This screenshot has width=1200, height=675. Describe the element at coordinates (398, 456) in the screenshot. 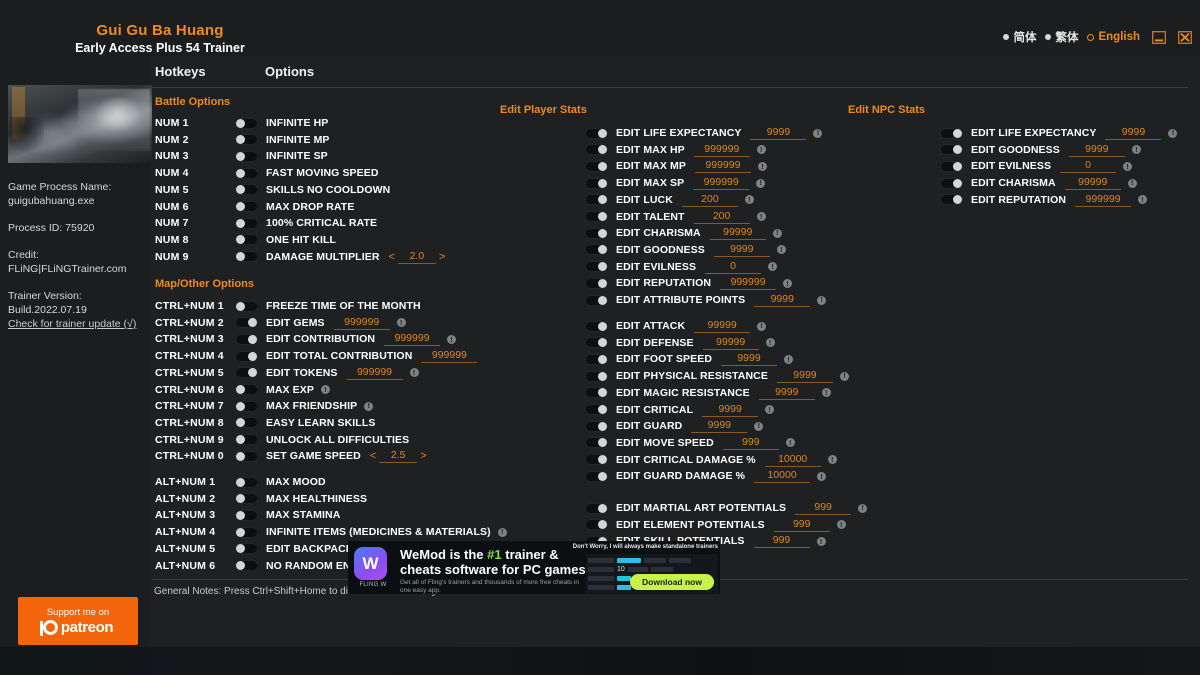

I see `spinner-value: 2.5` at that location.